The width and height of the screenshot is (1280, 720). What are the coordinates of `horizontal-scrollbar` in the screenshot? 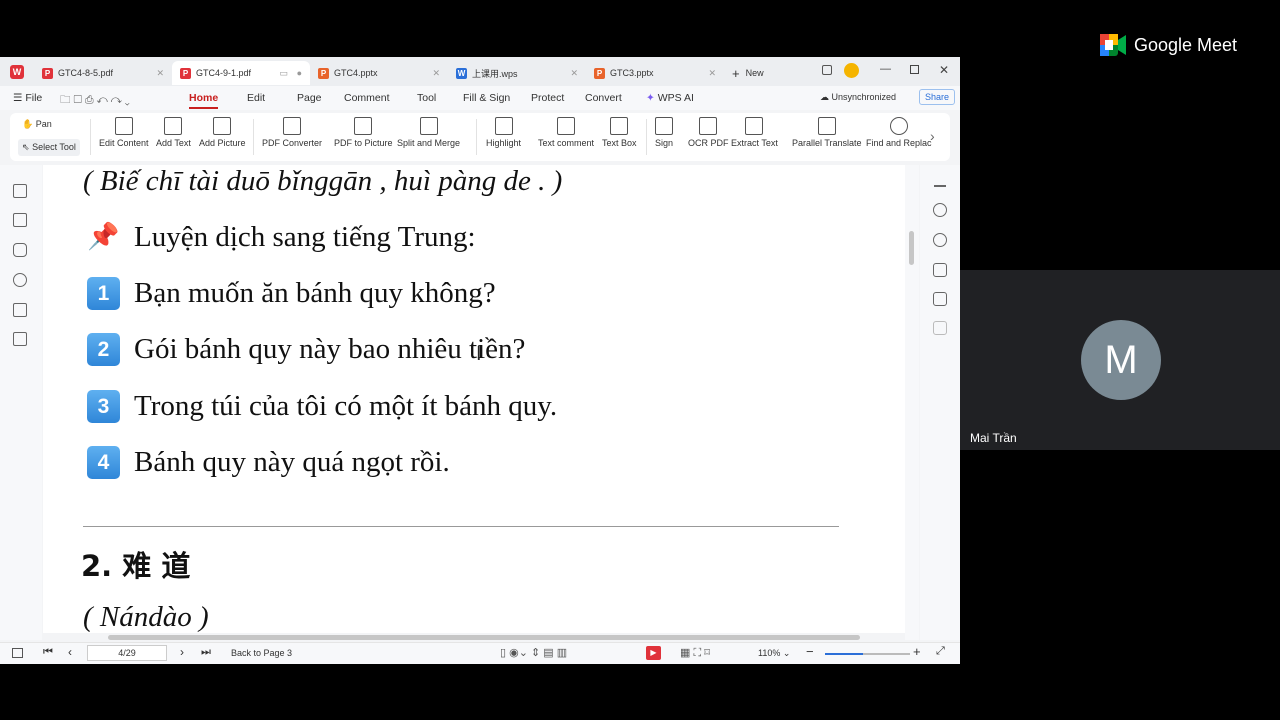 It's located at (475, 637).